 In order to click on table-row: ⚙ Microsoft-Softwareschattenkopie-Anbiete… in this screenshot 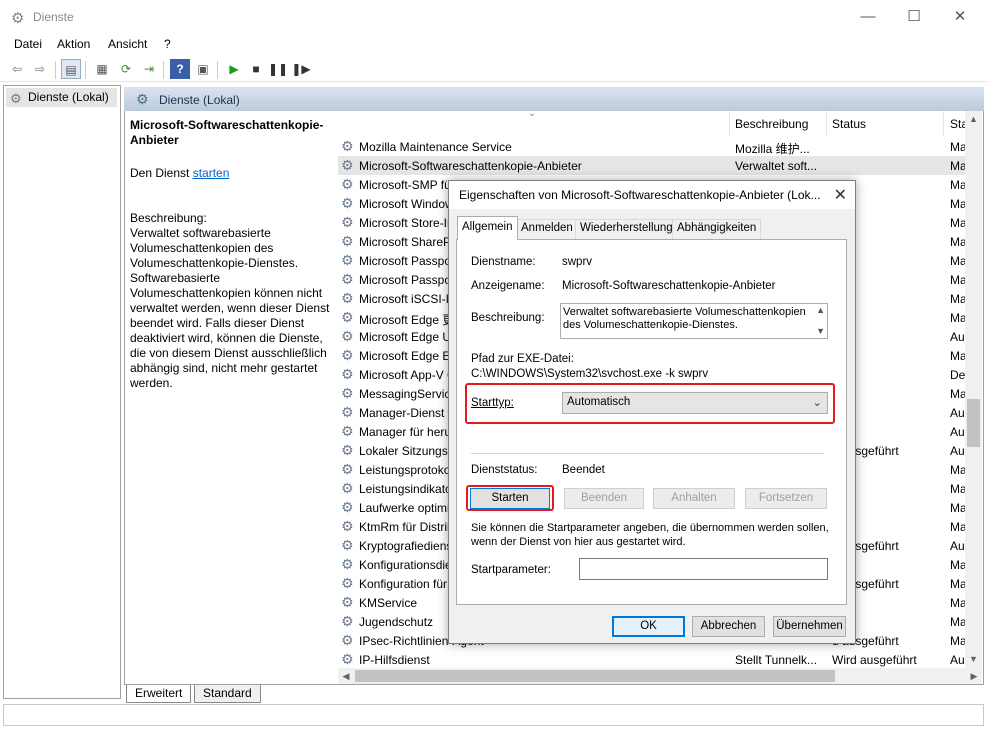, I will do `click(651, 165)`.